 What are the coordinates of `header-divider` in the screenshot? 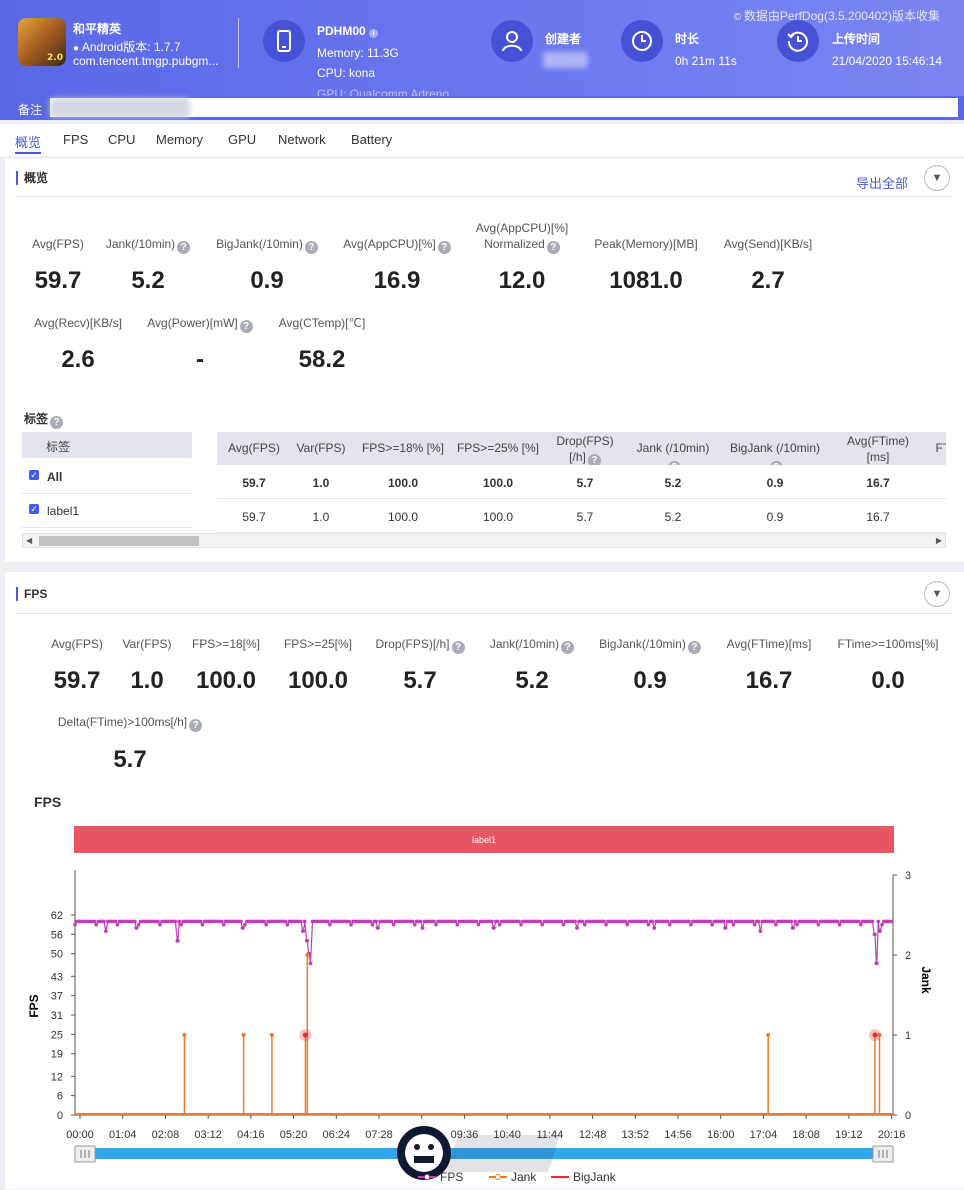 It's located at (238, 43).